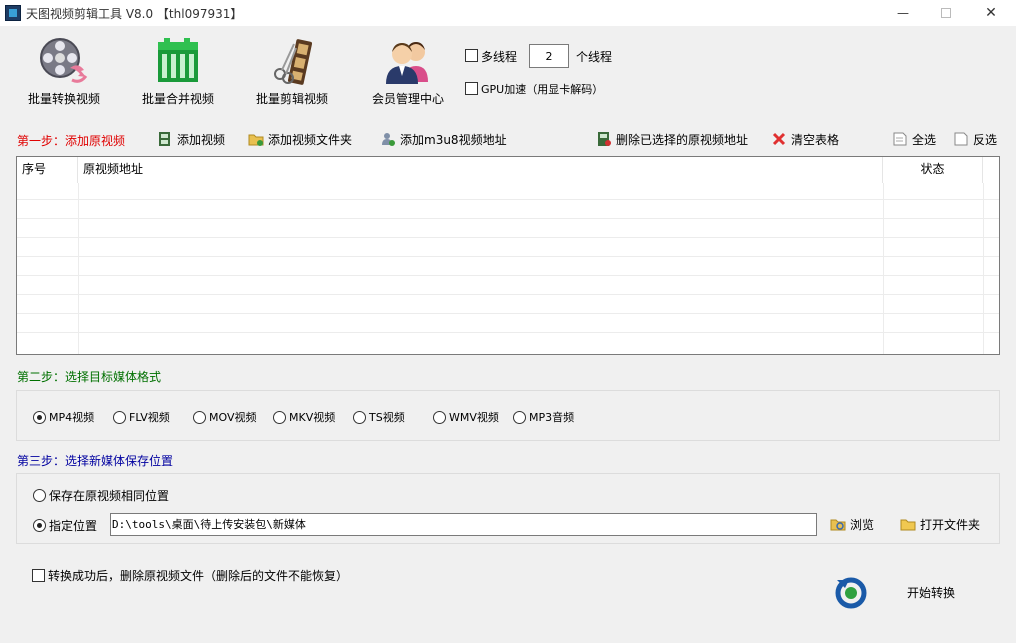 This screenshot has height=643, width=1016. I want to click on film-reel-icon, so click(64, 60).